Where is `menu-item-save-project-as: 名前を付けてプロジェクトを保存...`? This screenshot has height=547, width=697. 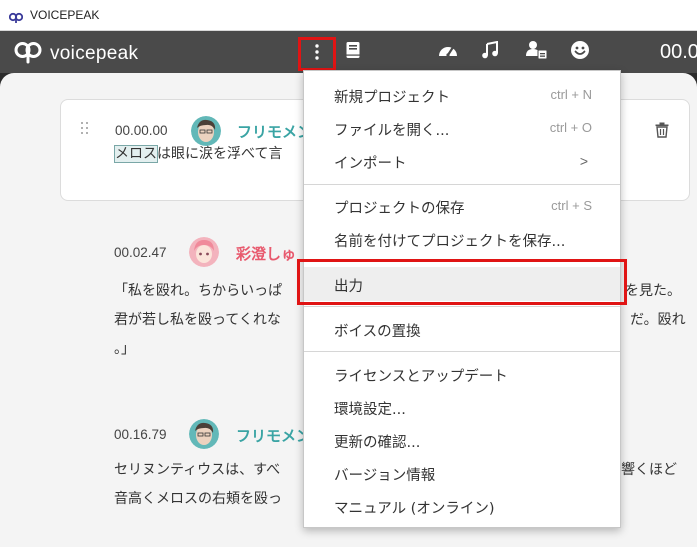 menu-item-save-project-as: 名前を付けてプロジェクトを保存... is located at coordinates (462, 239).